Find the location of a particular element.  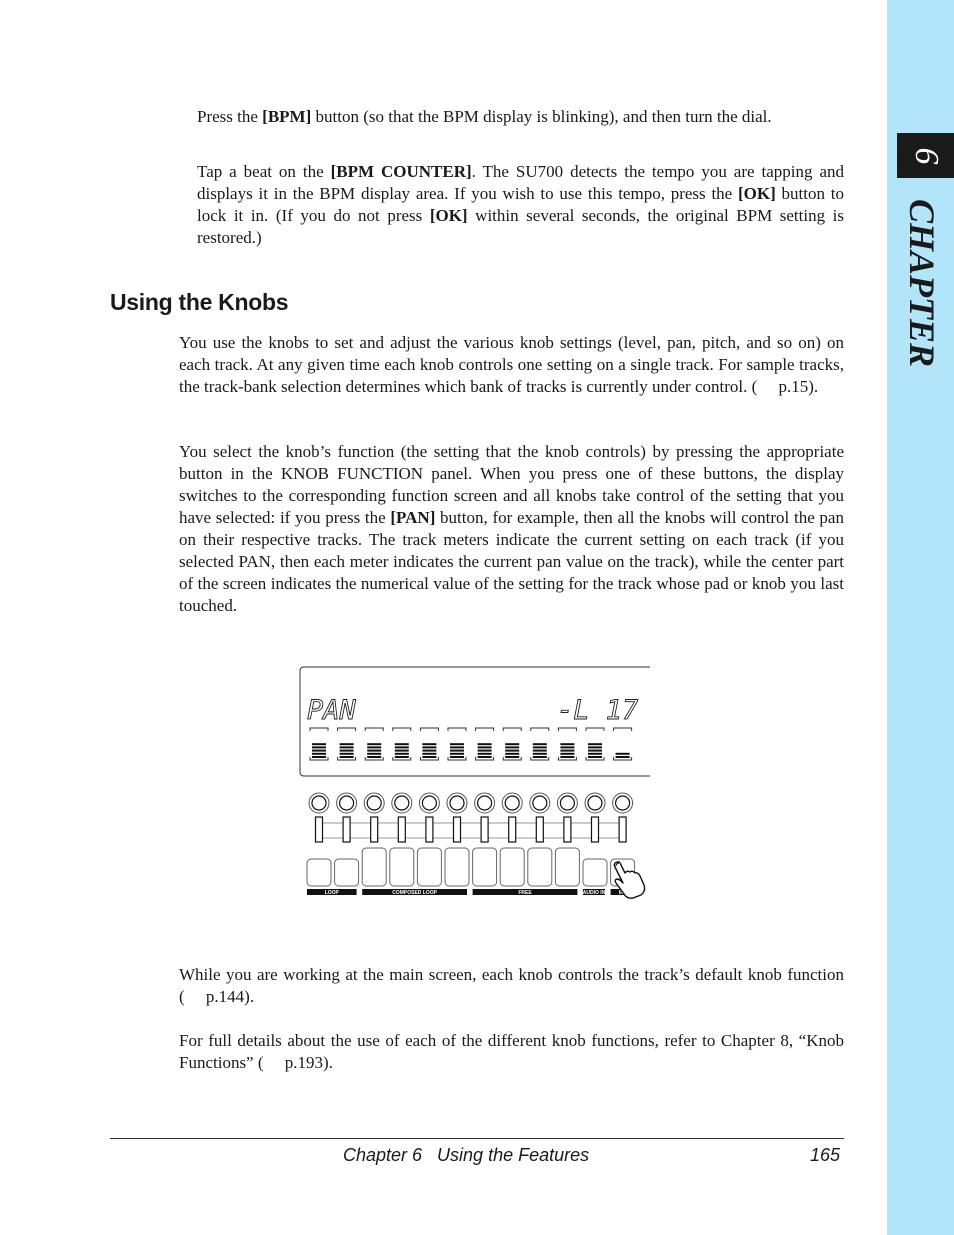

footer-rule is located at coordinates (477, 1138).